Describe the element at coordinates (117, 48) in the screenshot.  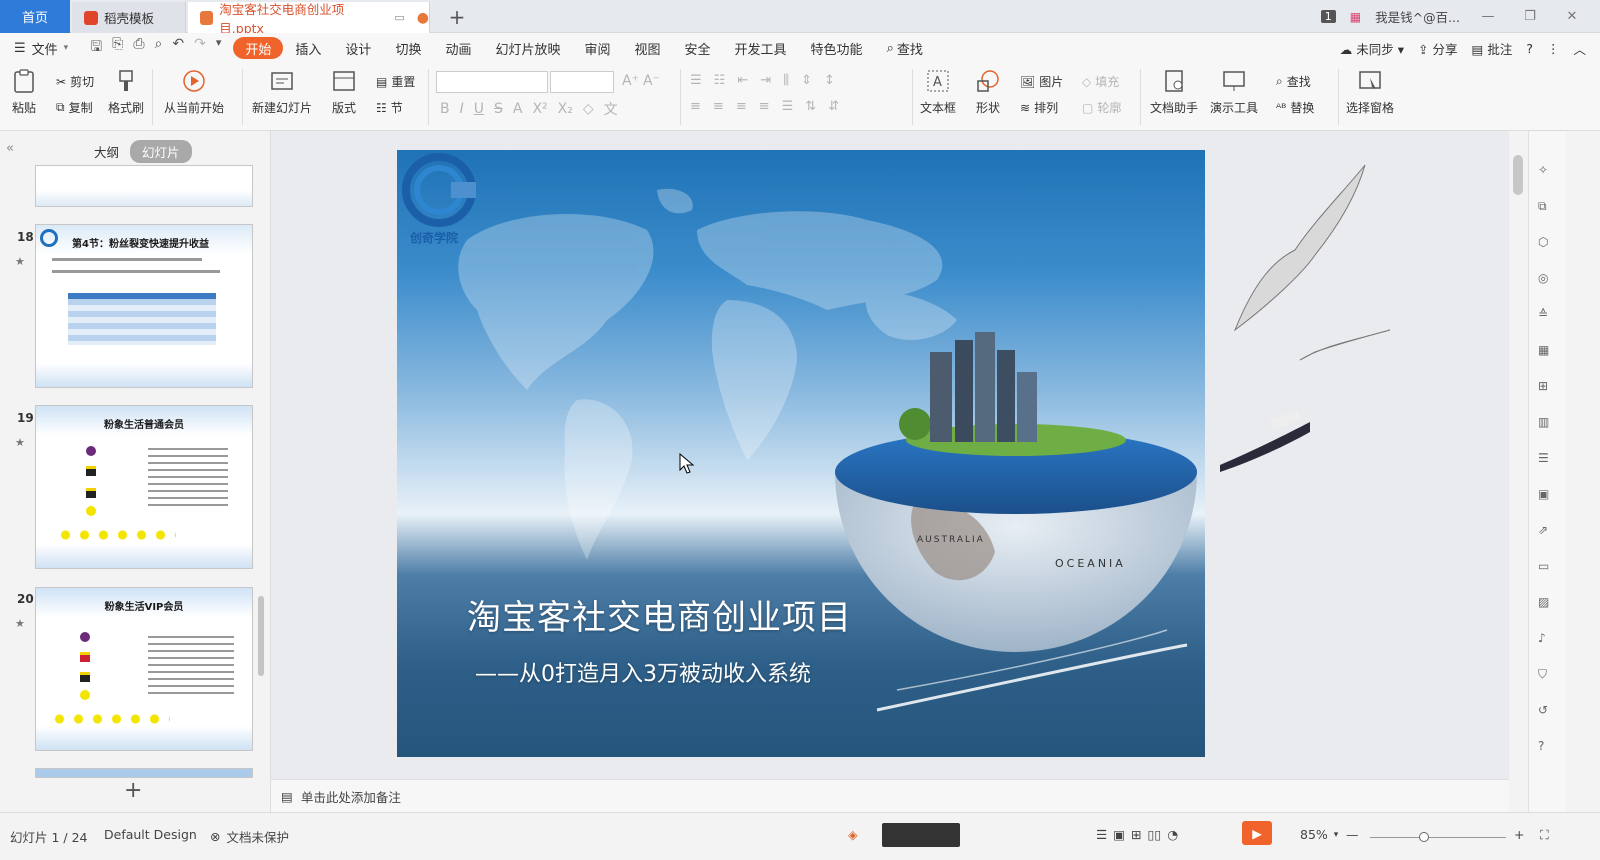
I see `export-icon: ⎘` at that location.